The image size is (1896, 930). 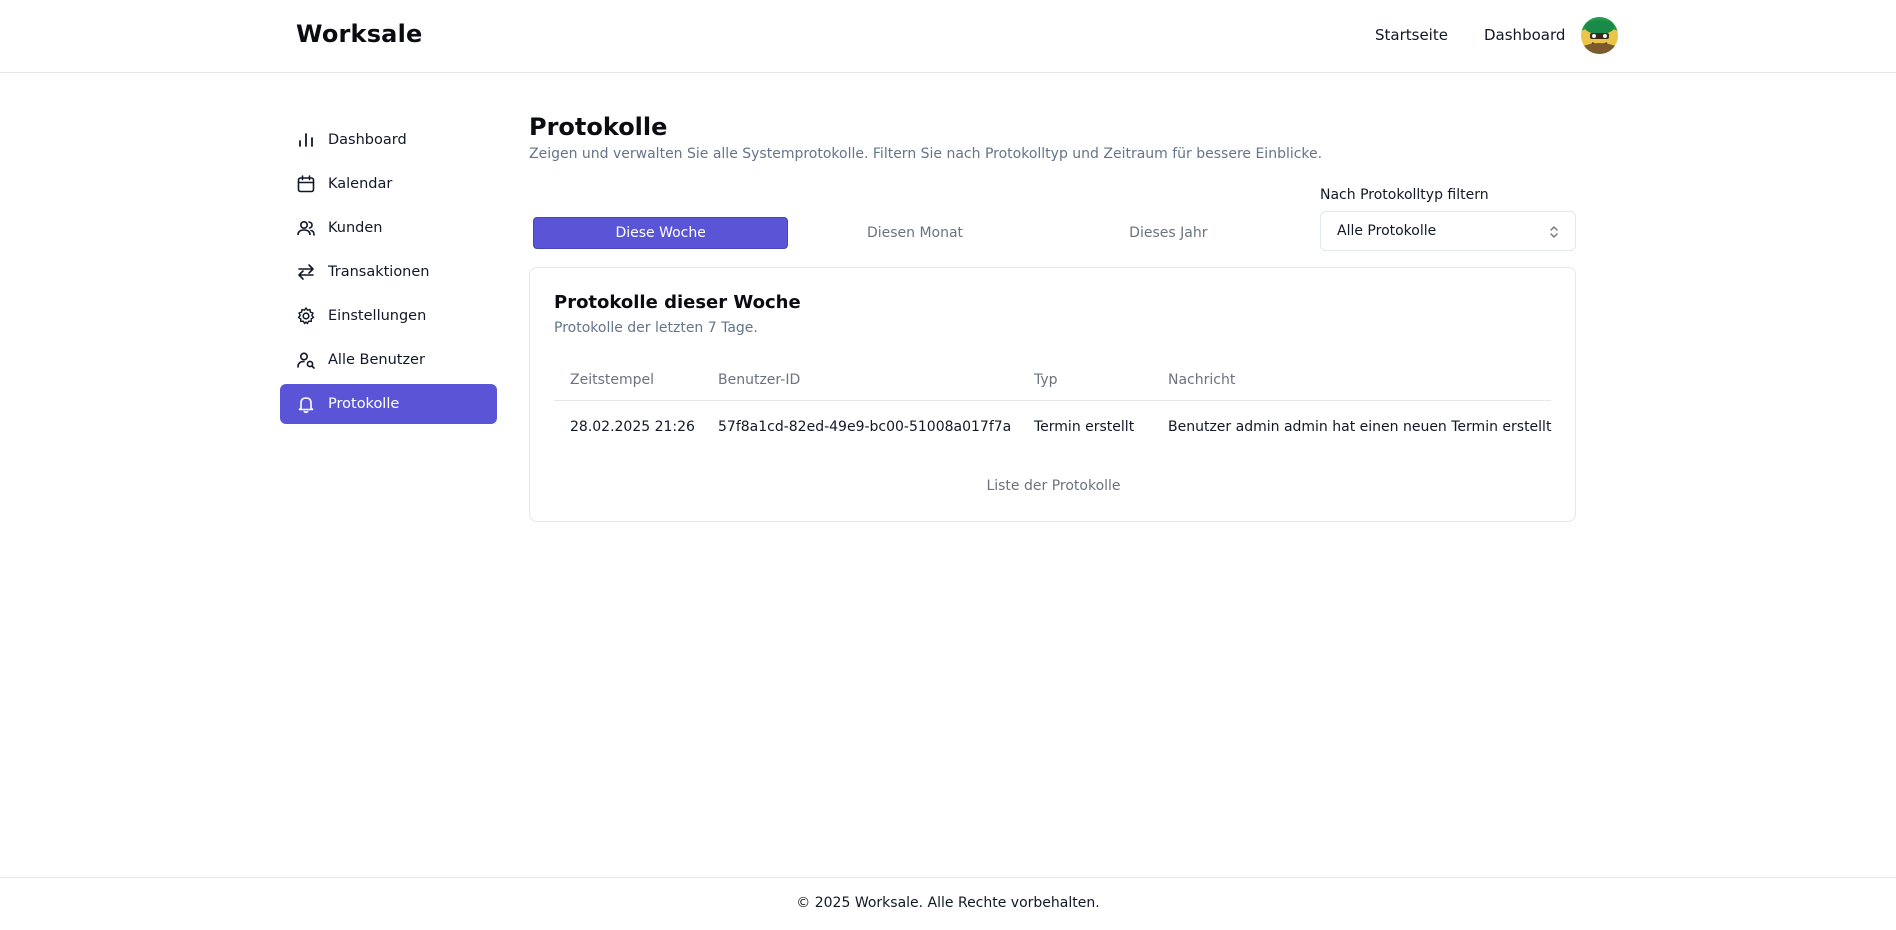 What do you see at coordinates (377, 316) in the screenshot?
I see `sidebar-item-label: Einstellungen` at bounding box center [377, 316].